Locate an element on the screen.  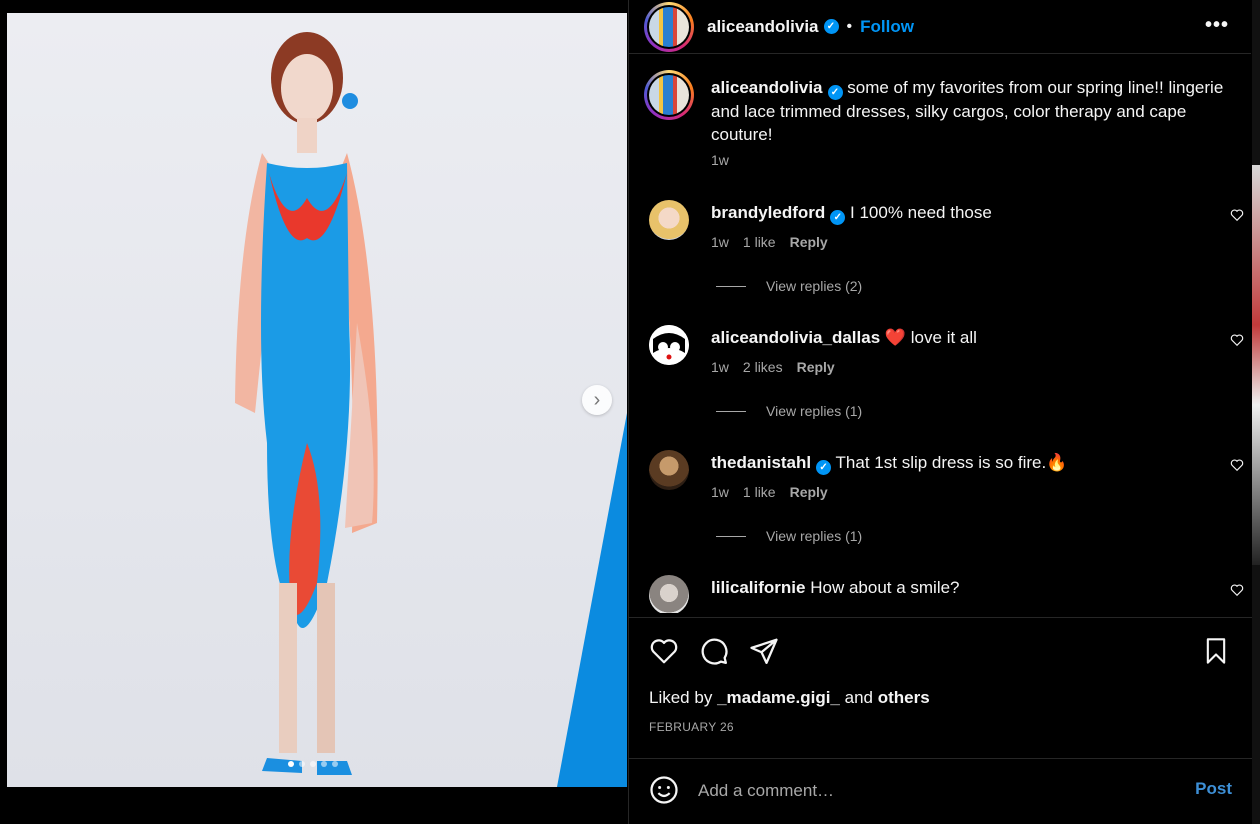
author-username: aliceandolivia is located at coordinates (763, 27).